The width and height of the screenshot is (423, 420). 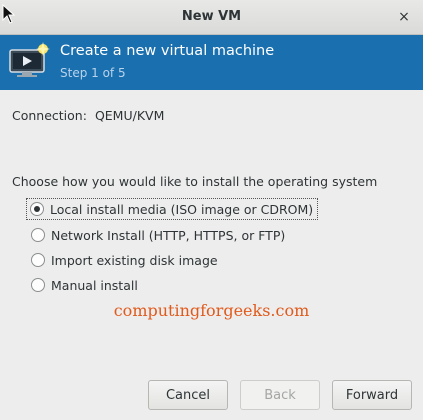 What do you see at coordinates (88, 115) in the screenshot?
I see `connection-row: Connection: QEMU/KVM` at bounding box center [88, 115].